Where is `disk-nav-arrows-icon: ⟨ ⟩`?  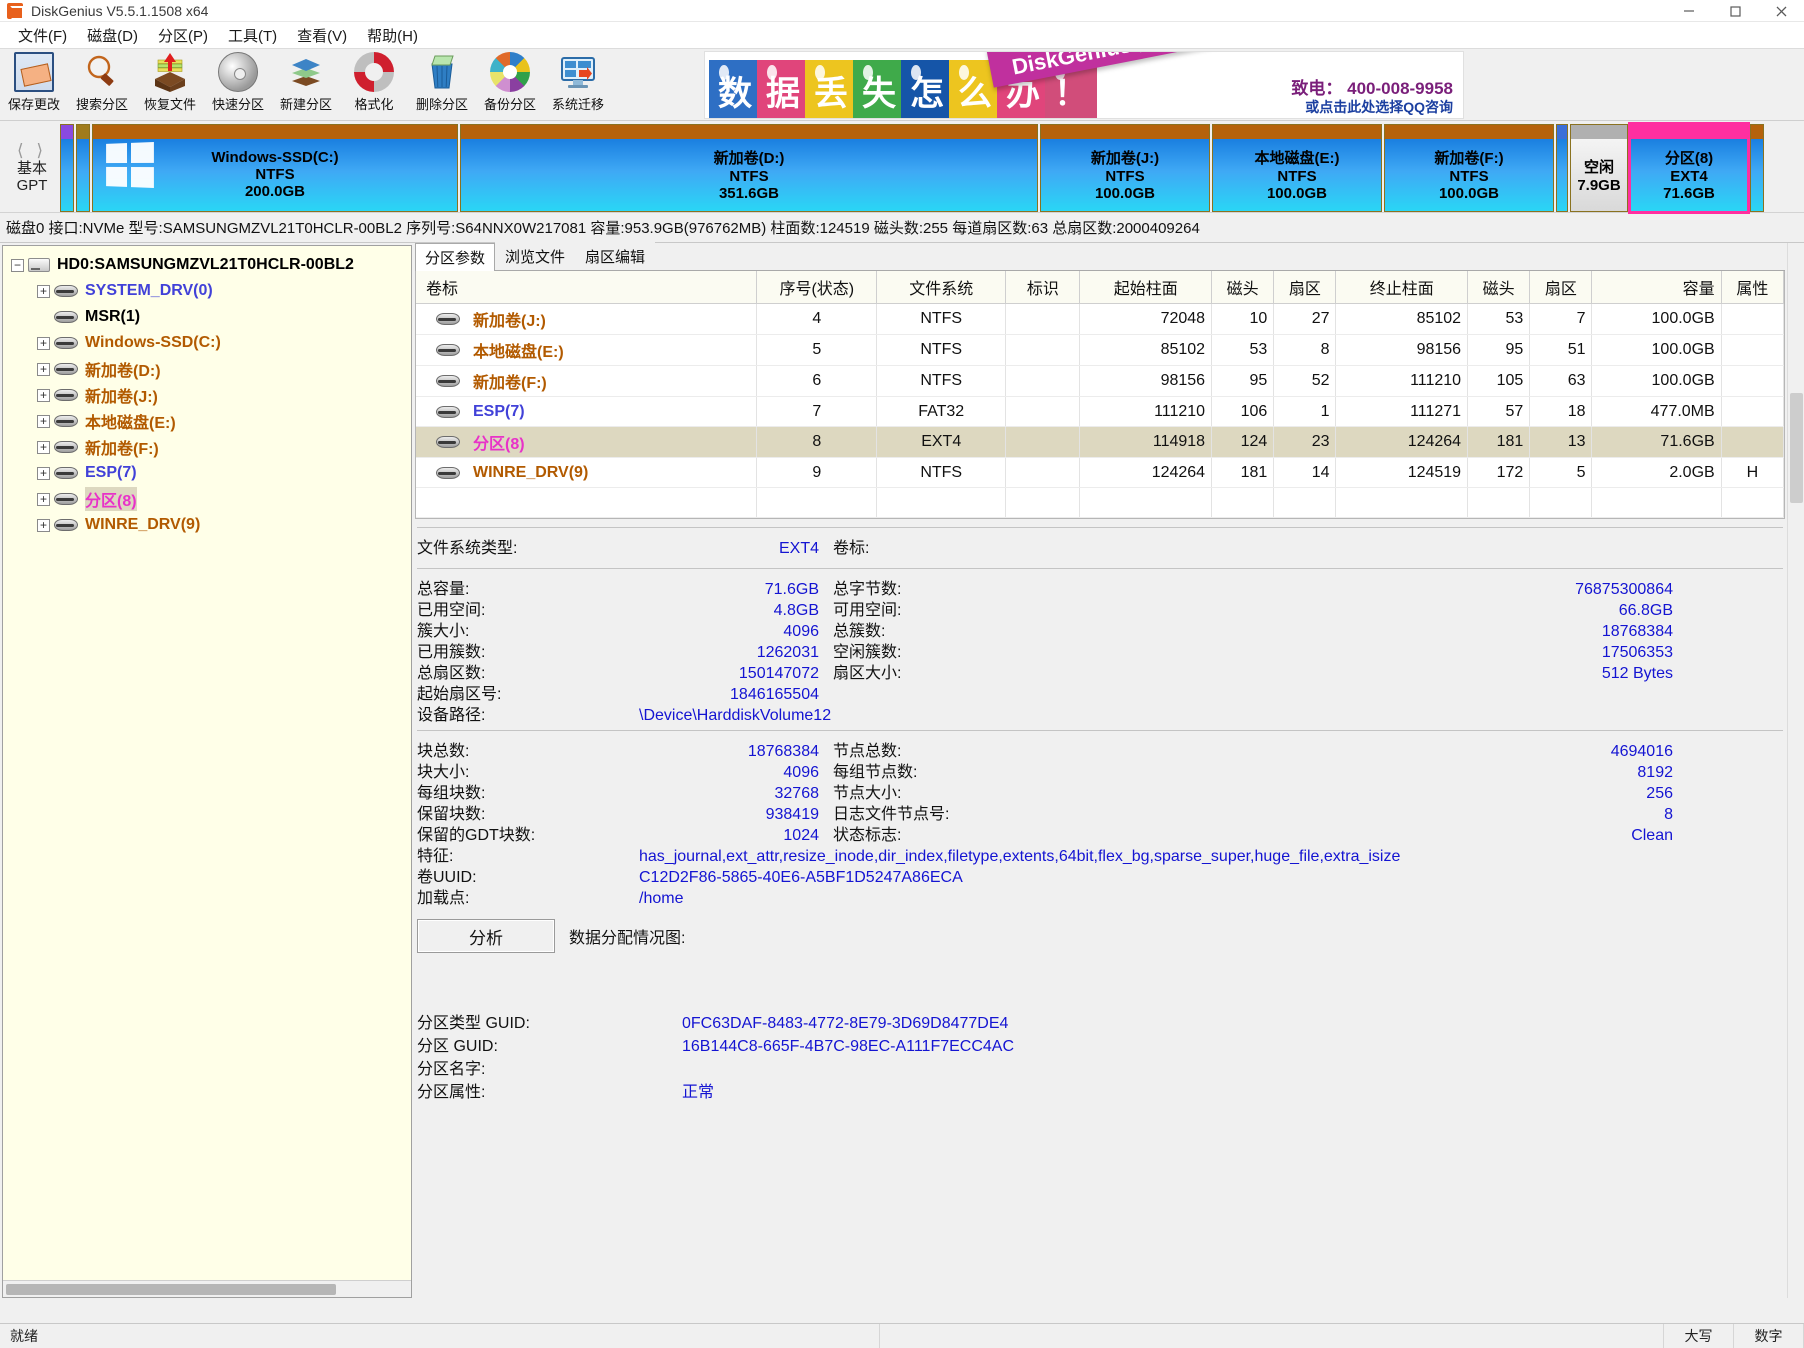 disk-nav-arrows-icon: ⟨ ⟩ is located at coordinates (32, 151).